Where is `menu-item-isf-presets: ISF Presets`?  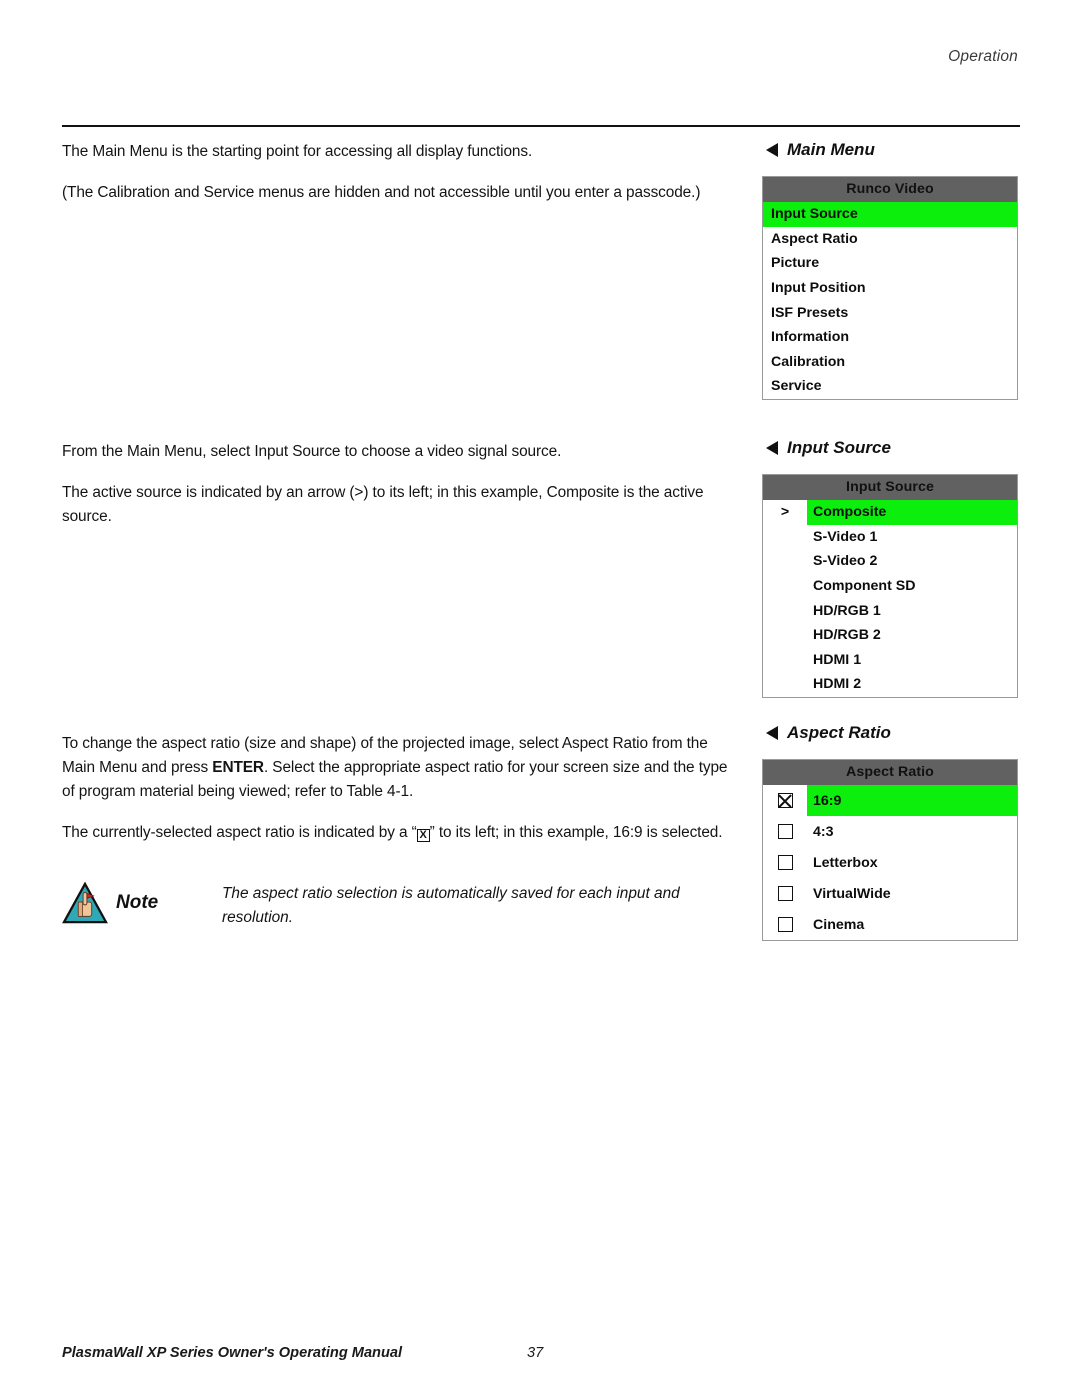 menu-item-isf-presets: ISF Presets is located at coordinates (890, 312).